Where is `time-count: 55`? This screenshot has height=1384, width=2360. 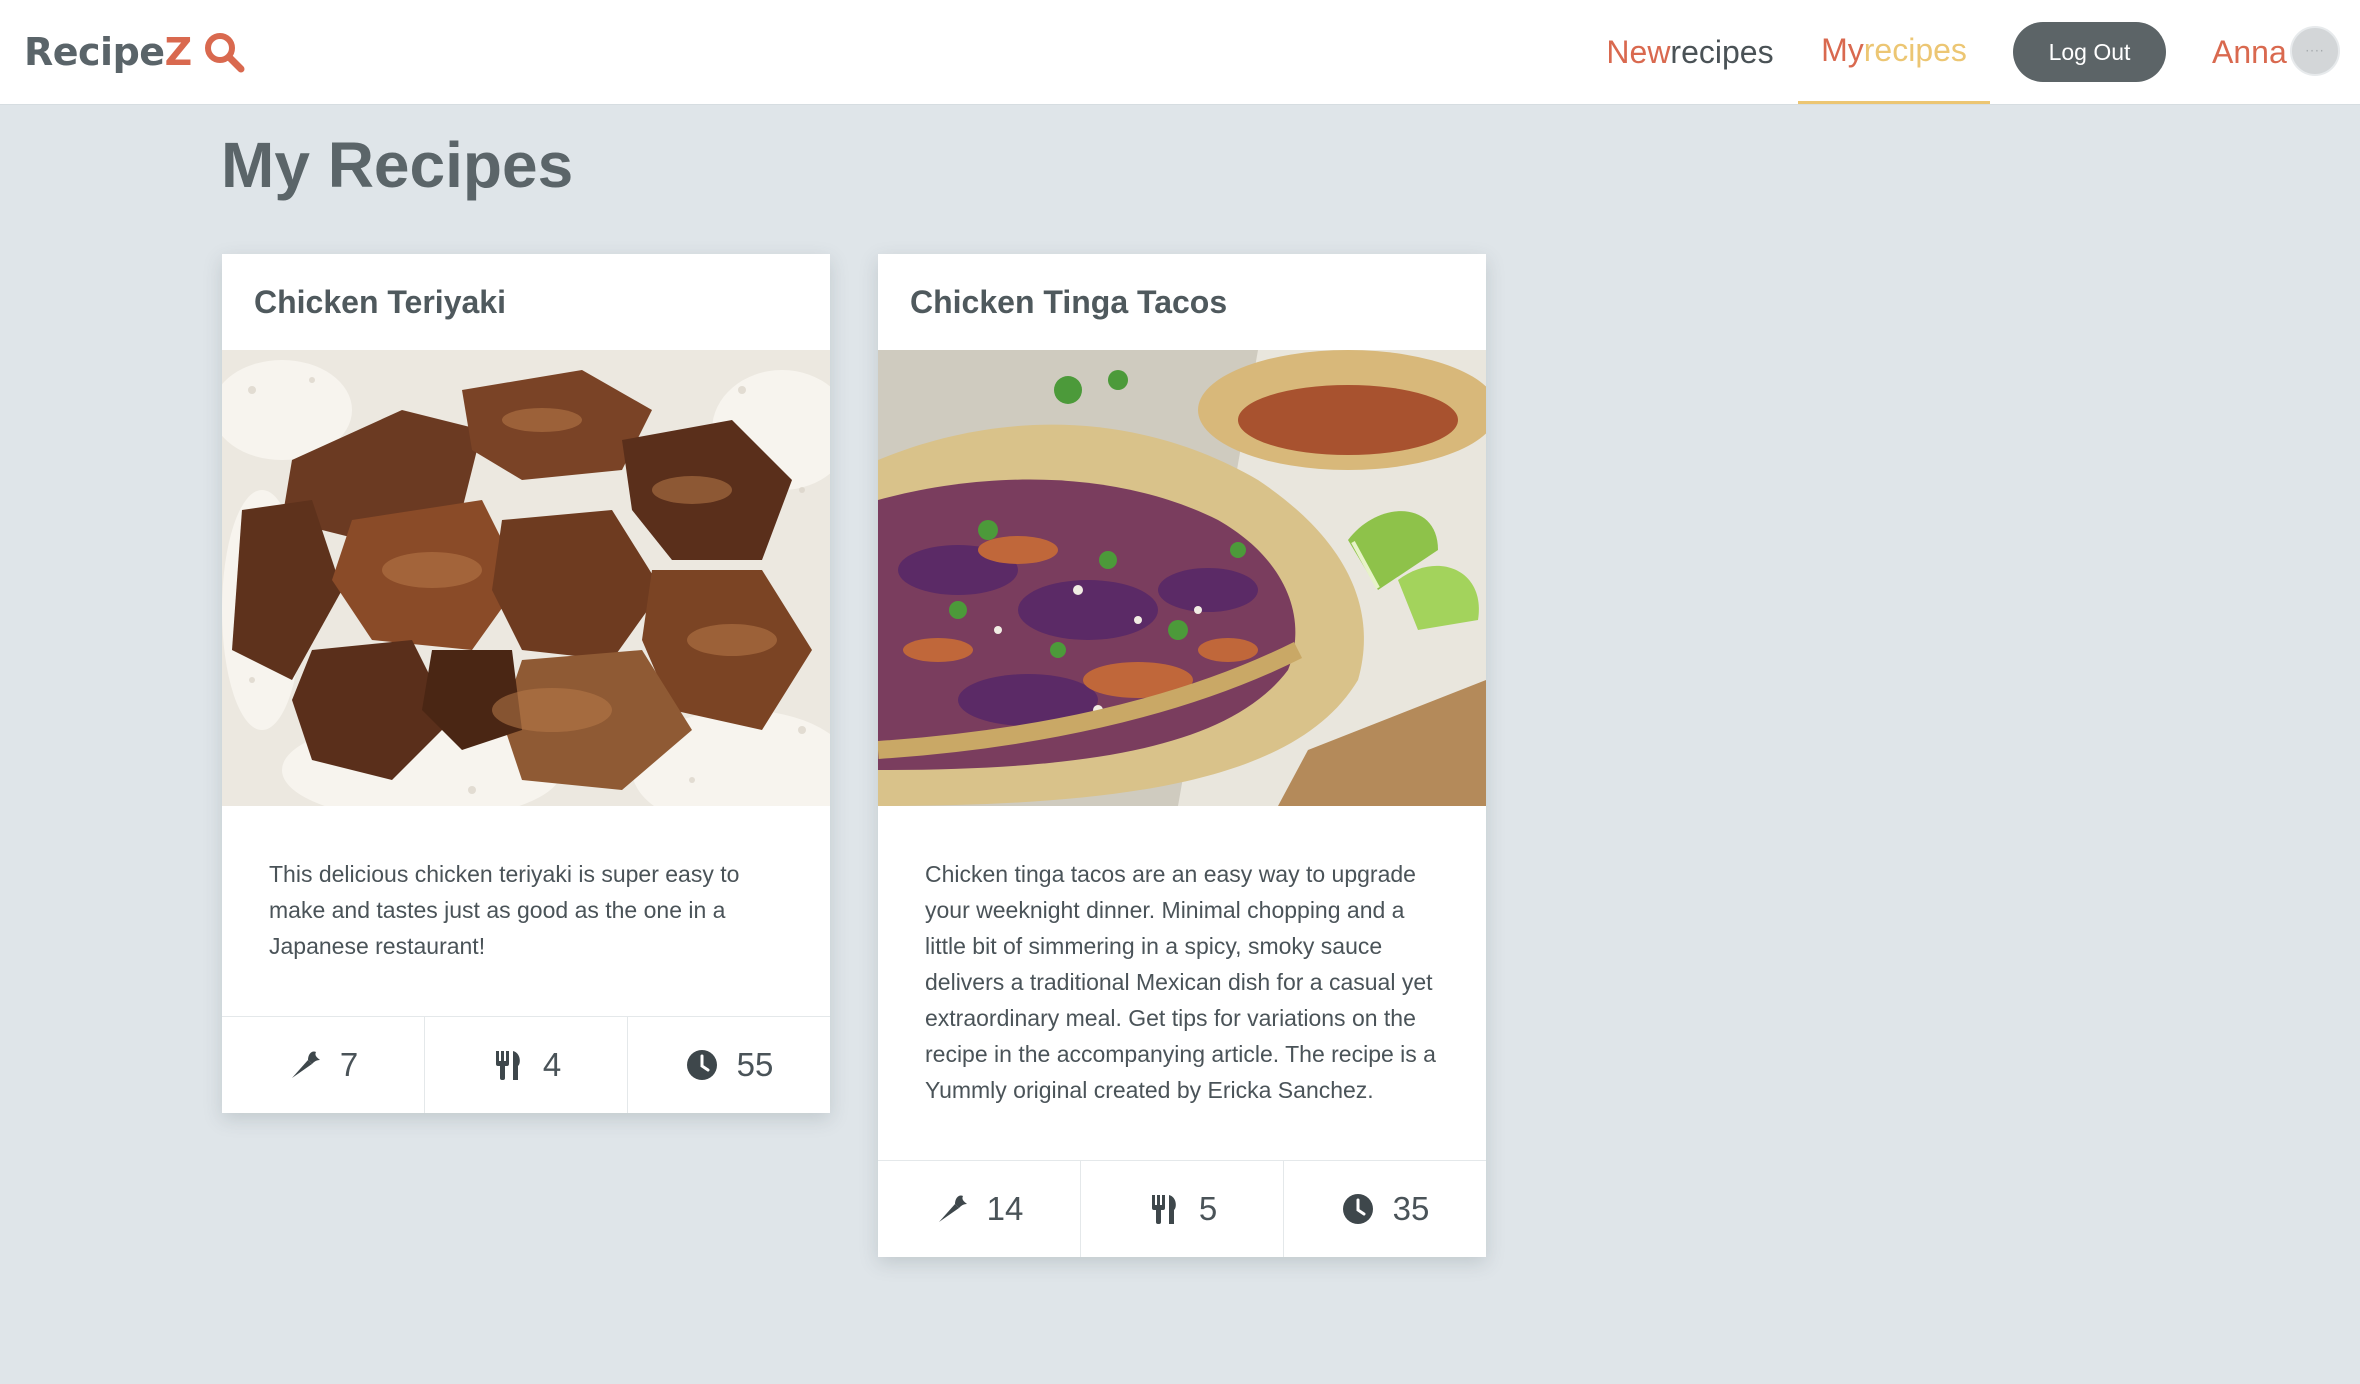 time-count: 55 is located at coordinates (728, 1065).